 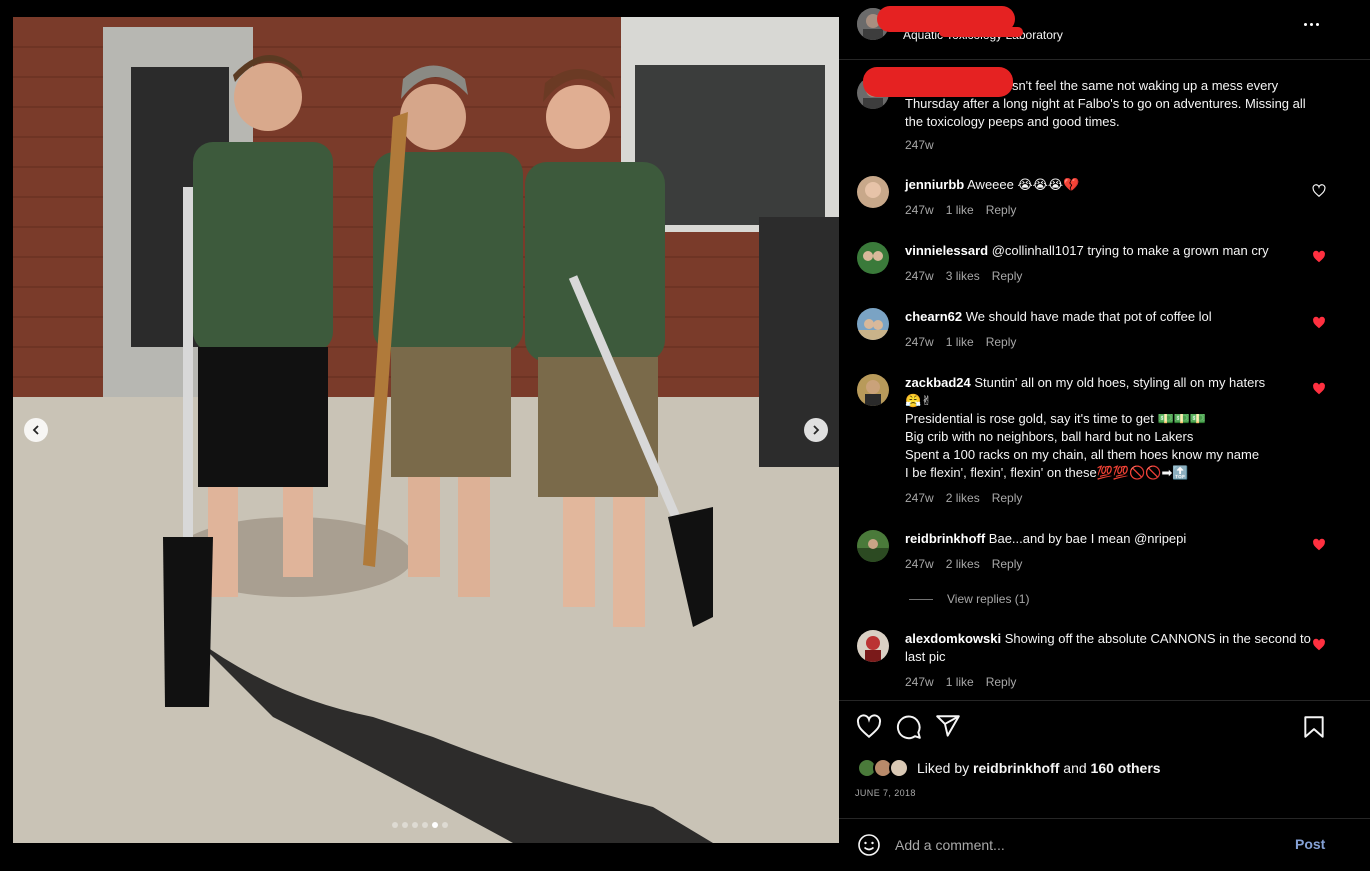 I want to click on comment-text: jenniurbb Aweeee 😭😭😭💔, so click(x=1110, y=185).